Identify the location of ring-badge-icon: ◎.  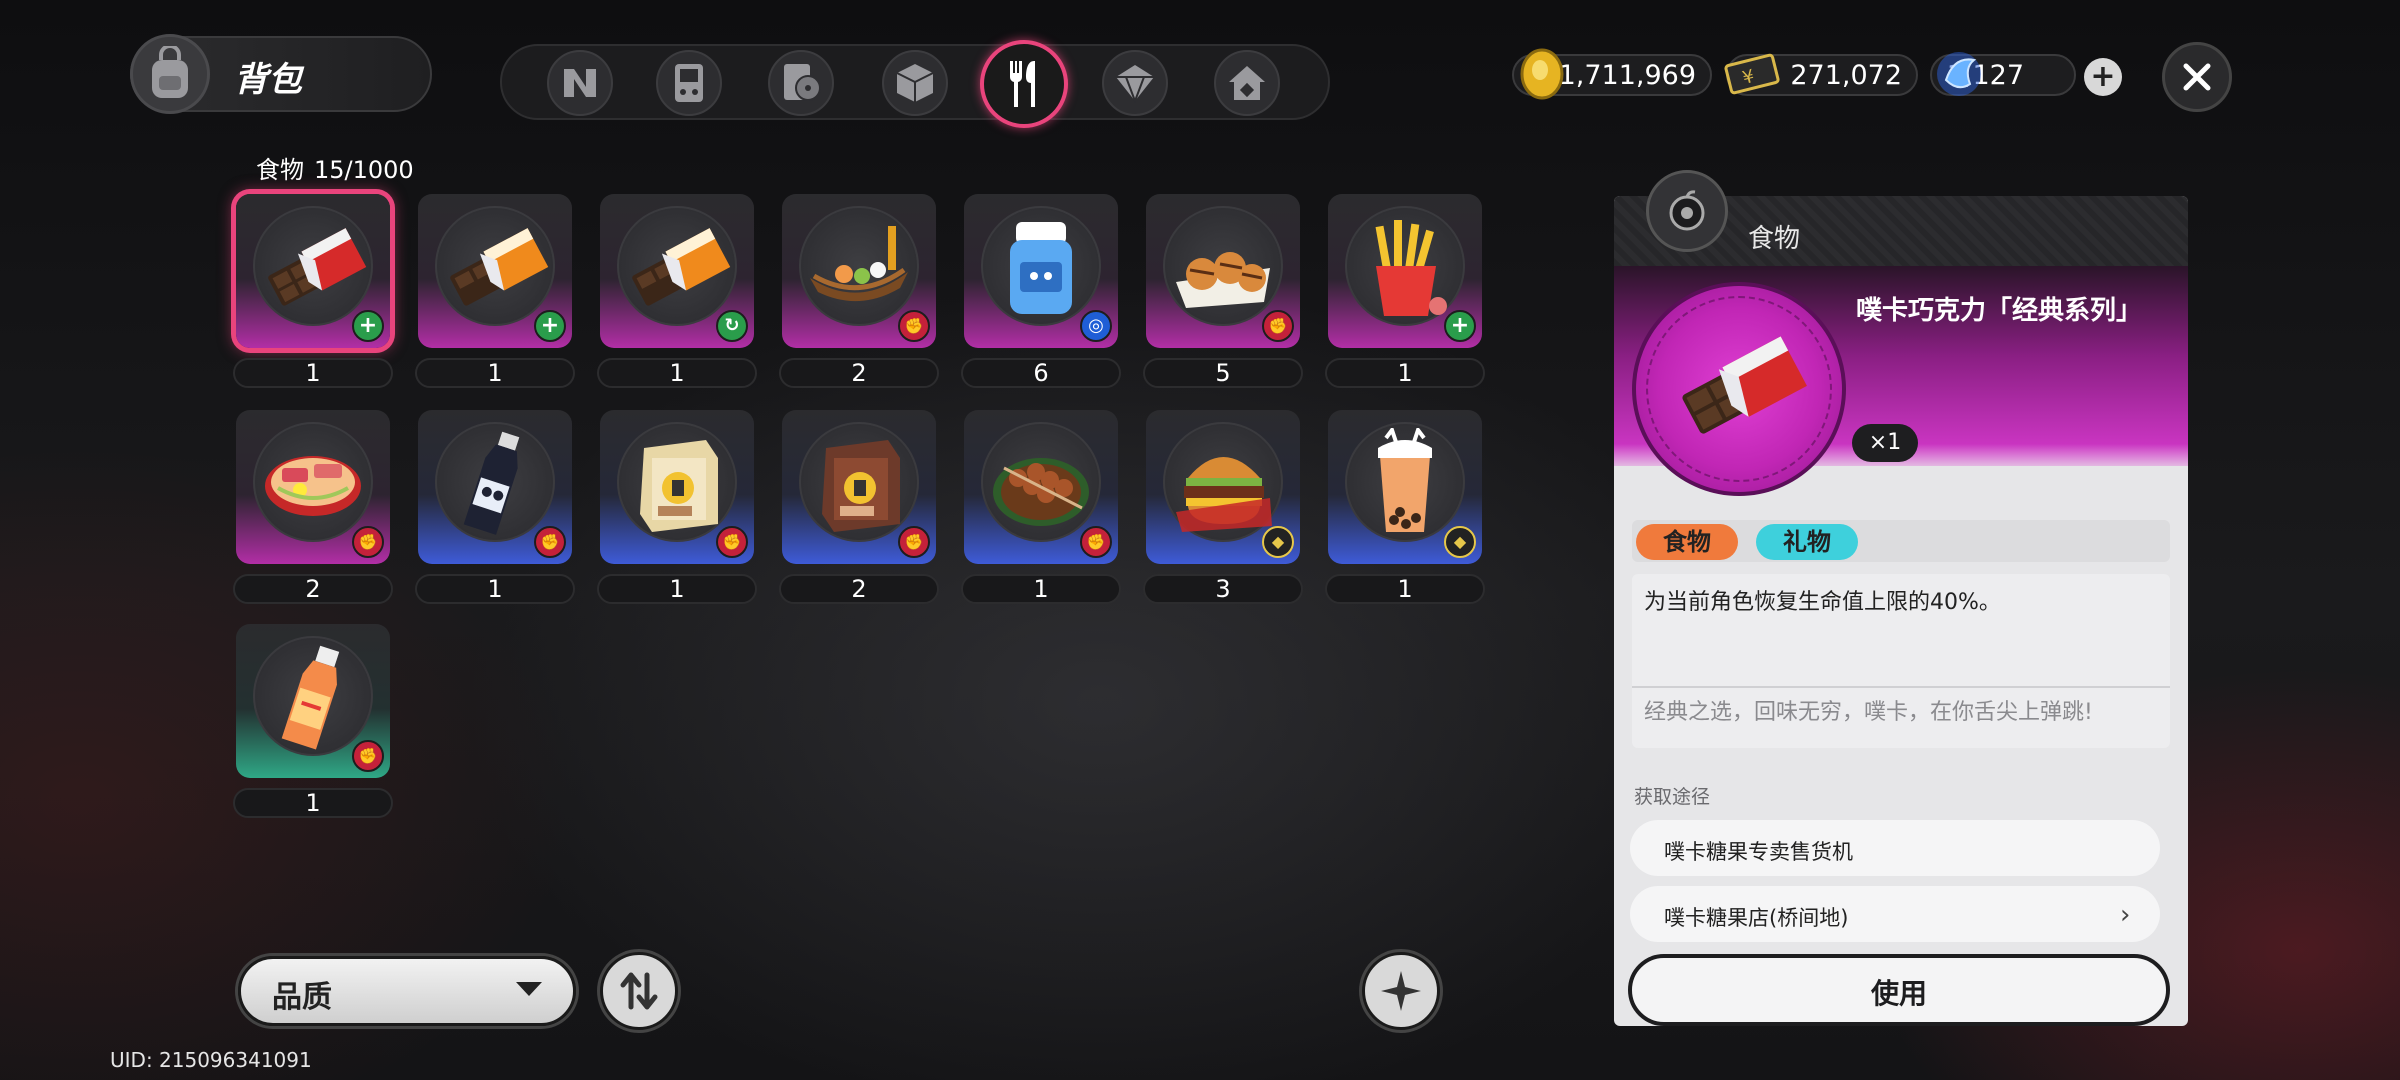
(1096, 326).